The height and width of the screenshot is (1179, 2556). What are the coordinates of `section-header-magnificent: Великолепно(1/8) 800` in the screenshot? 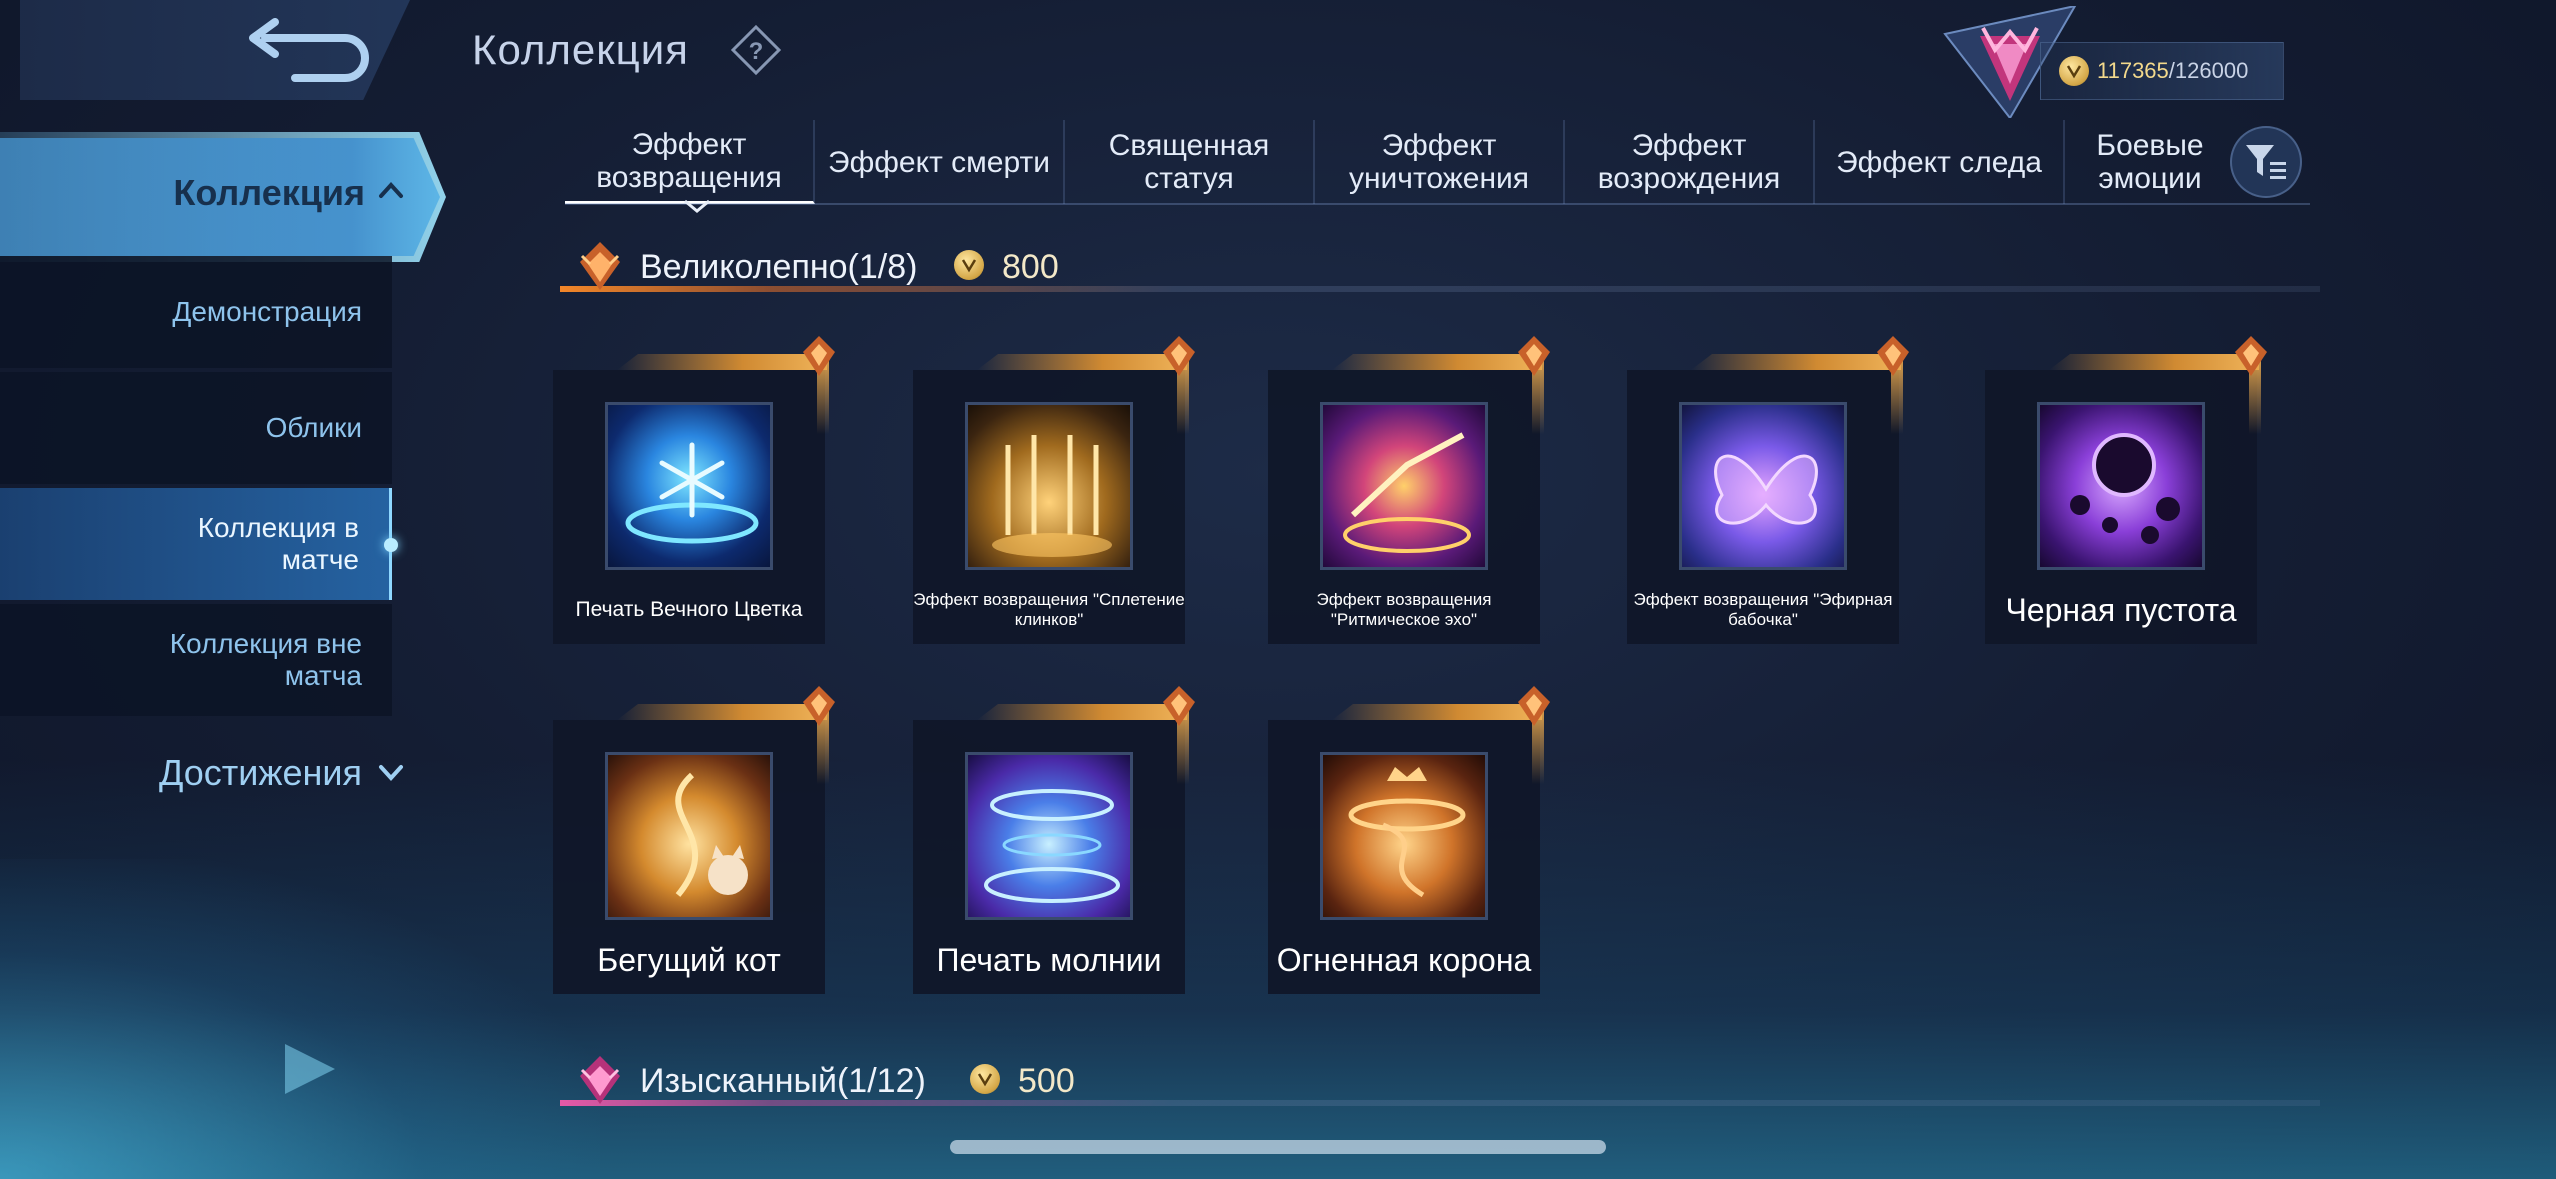 It's located at (1440, 273).